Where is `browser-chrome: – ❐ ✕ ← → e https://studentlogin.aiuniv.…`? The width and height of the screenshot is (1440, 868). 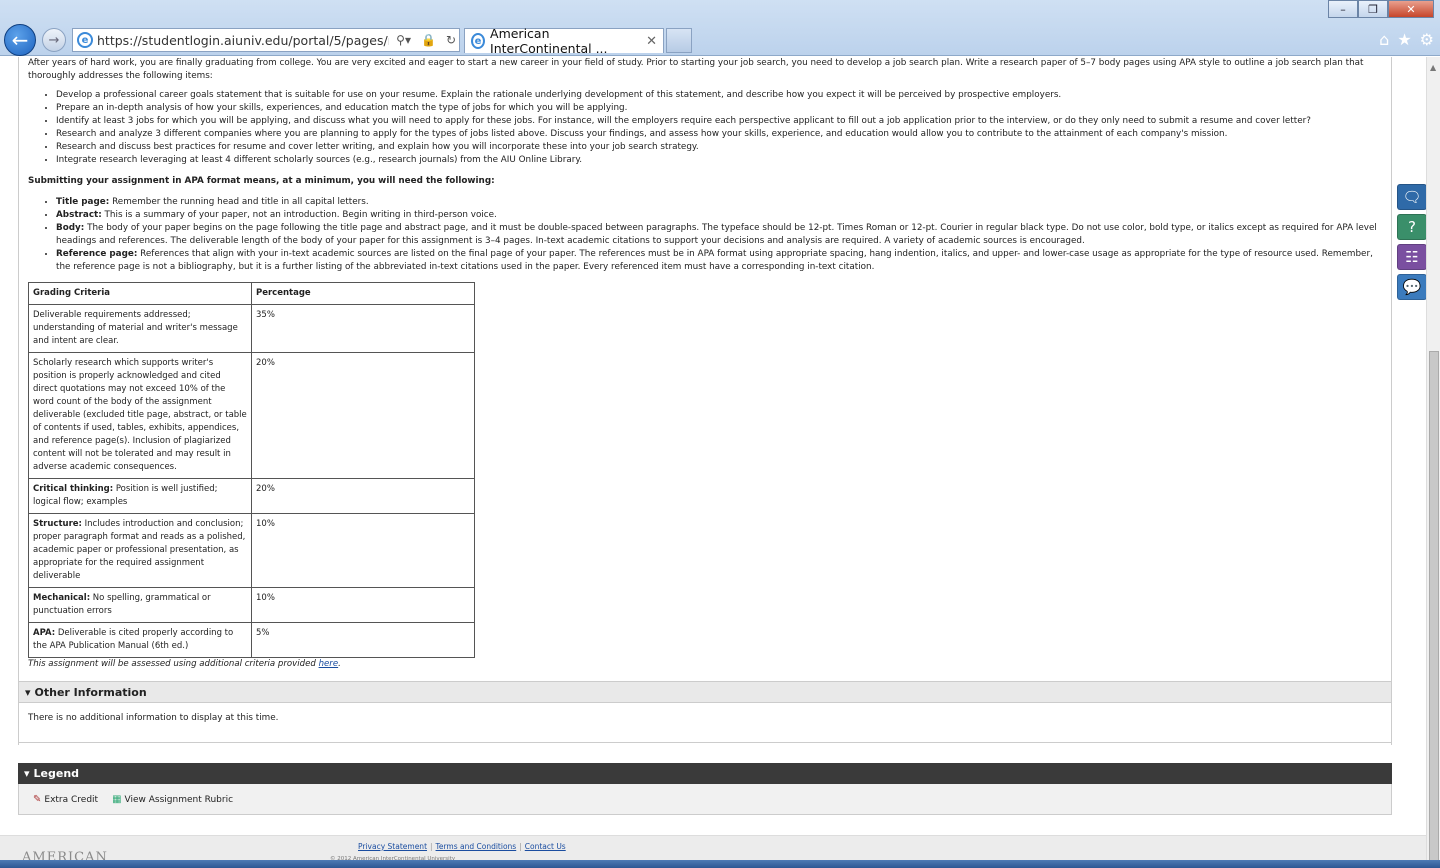 browser-chrome: – ❐ ✕ ← → e https://studentlogin.aiuniv.… is located at coordinates (720, 28).